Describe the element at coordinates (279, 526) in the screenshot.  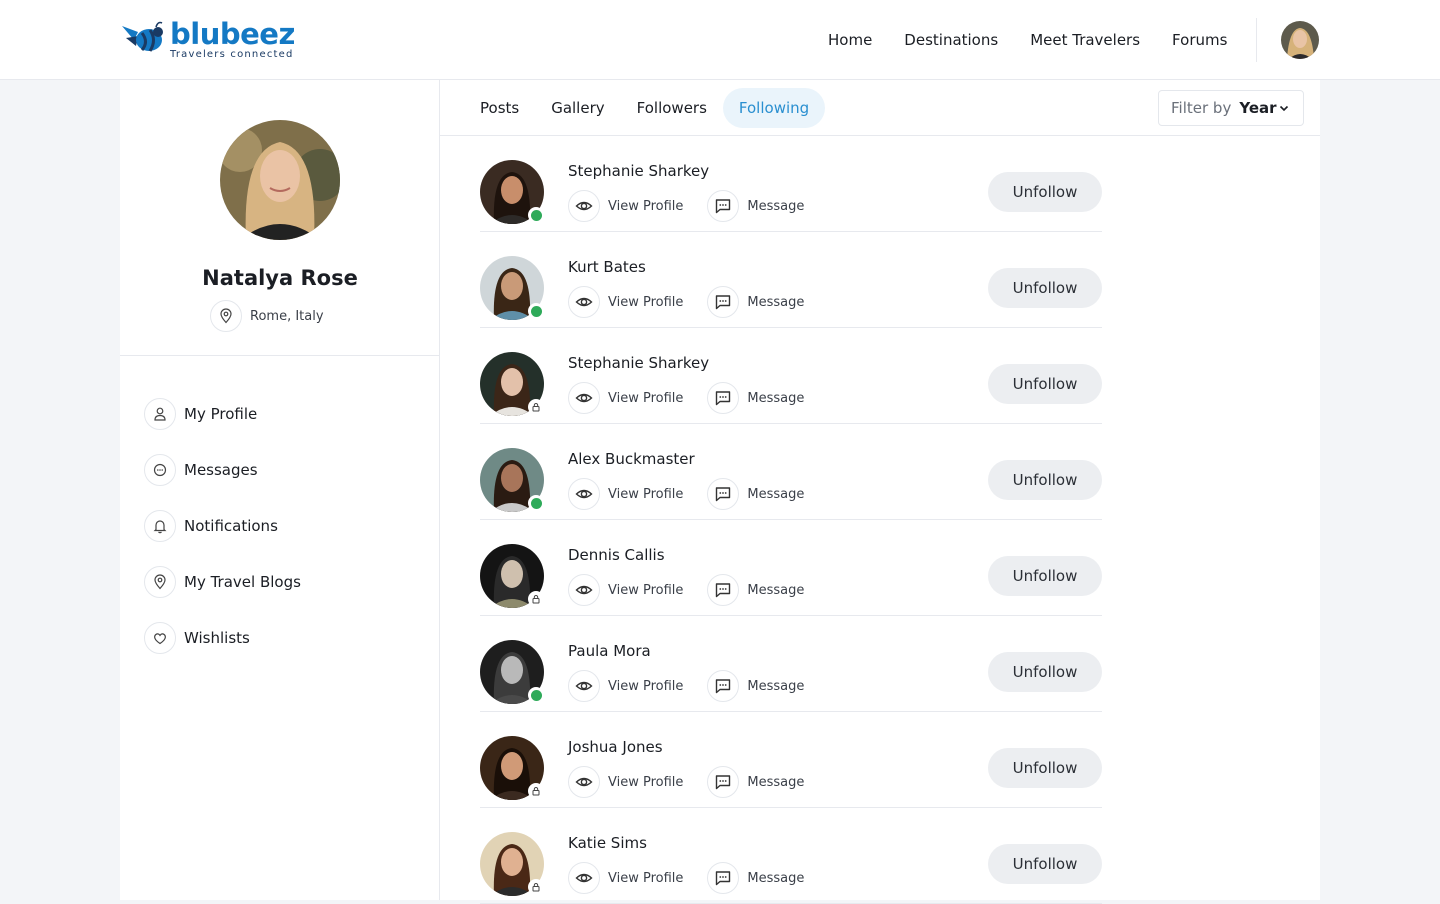
I see `menu-notifications: Notifications` at that location.